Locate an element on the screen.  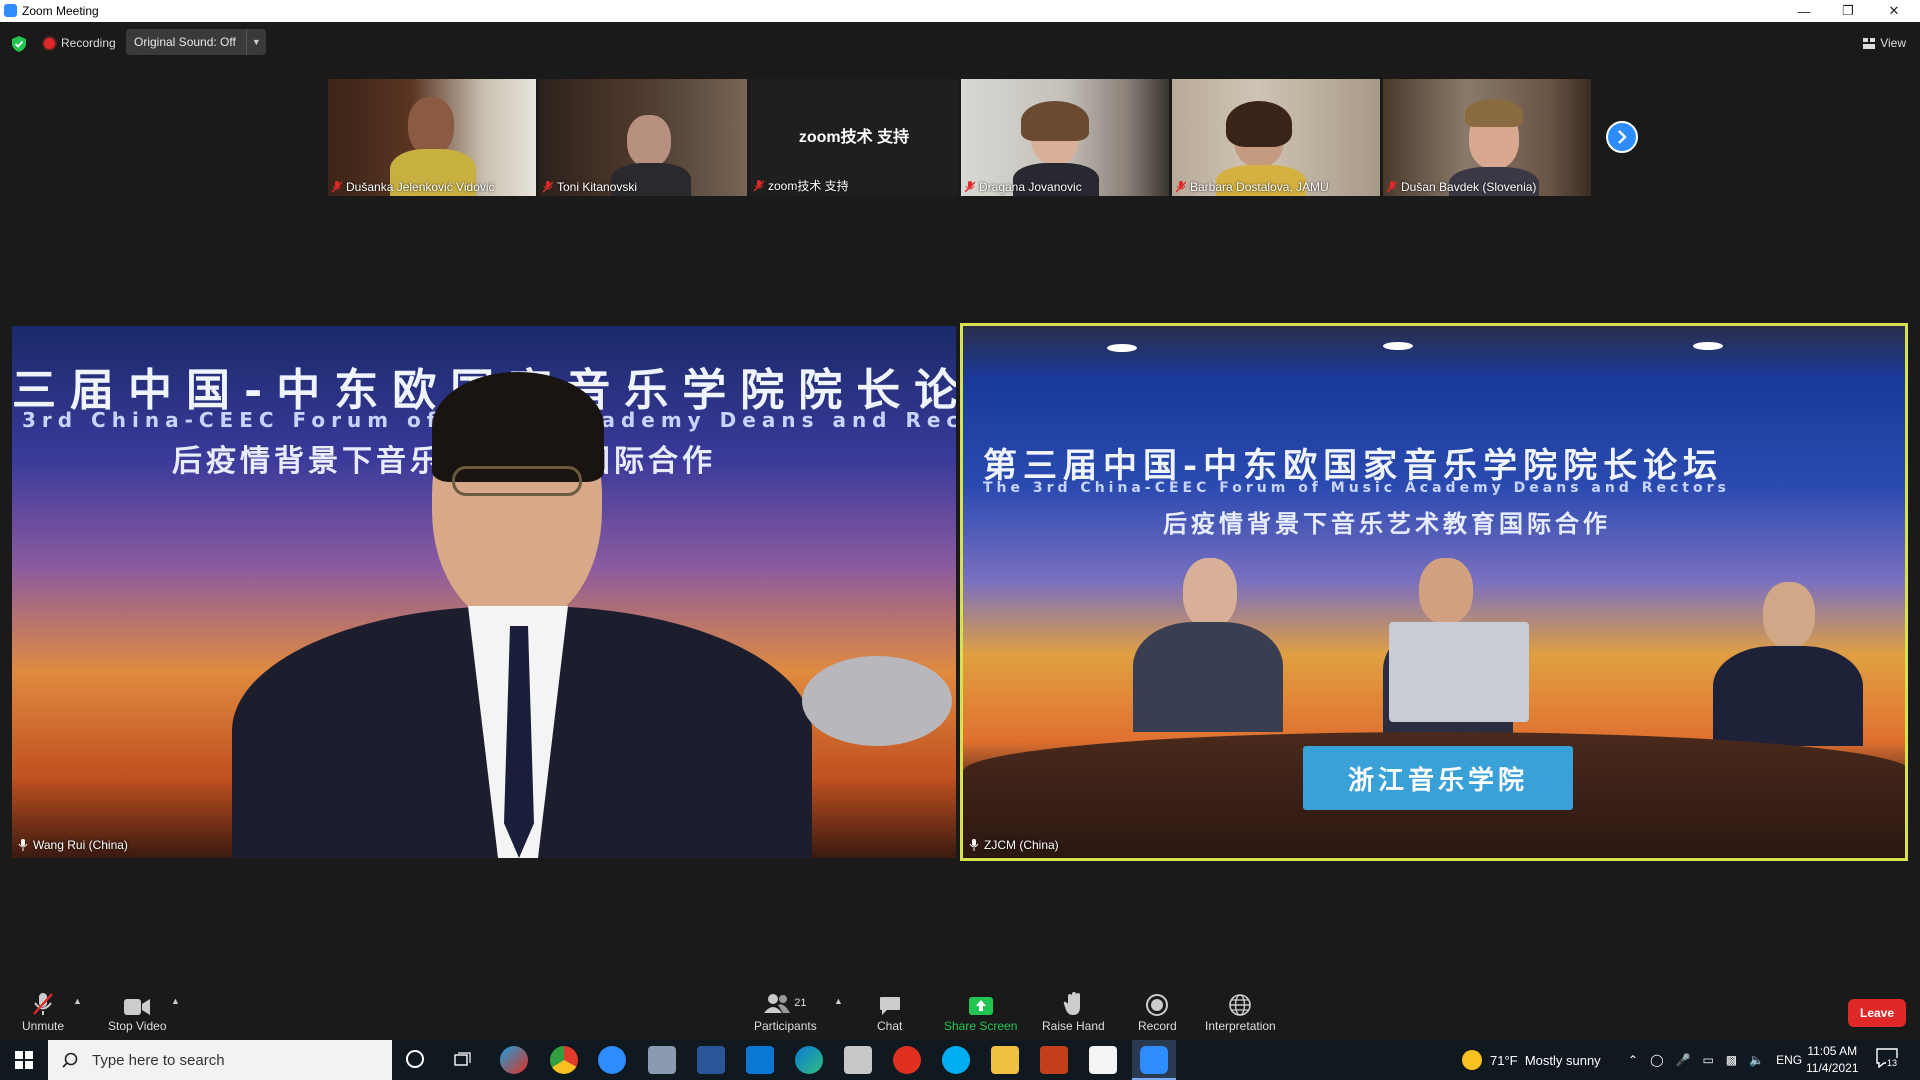
volume-icon: 🔈 is located at coordinates (1756, 1060).